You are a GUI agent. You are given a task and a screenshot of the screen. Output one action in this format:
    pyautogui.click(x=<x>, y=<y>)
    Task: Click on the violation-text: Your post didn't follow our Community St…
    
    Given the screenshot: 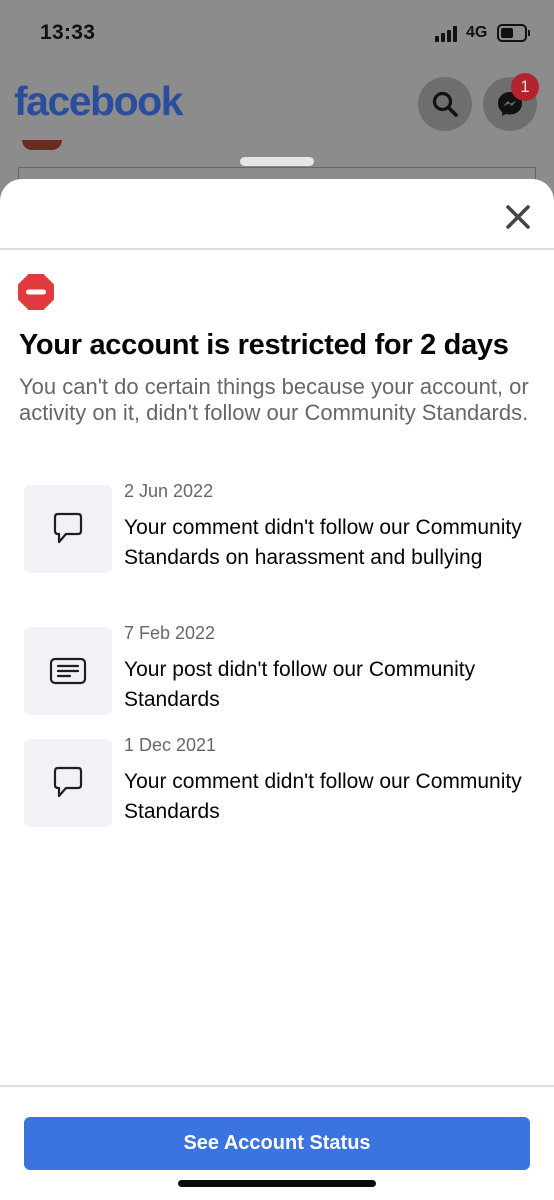 What is the action you would take?
    pyautogui.click(x=300, y=684)
    